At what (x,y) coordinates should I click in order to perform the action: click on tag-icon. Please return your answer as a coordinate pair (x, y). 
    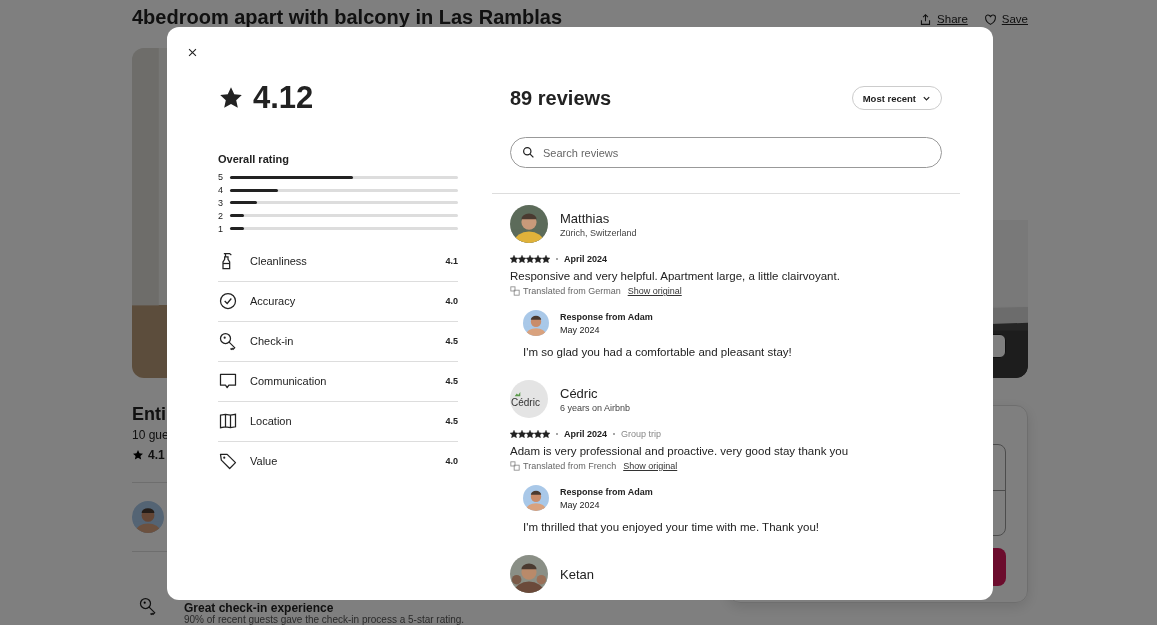
    Looking at the image, I should click on (228, 461).